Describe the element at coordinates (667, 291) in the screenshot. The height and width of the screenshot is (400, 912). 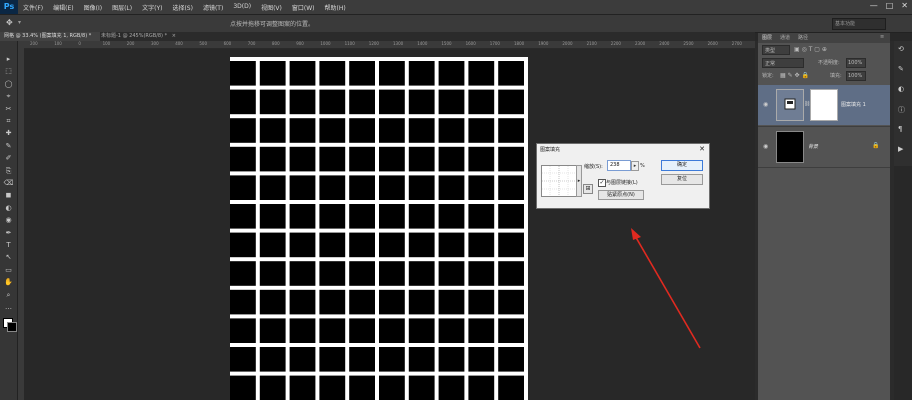
I see `annotation-arrow-line` at that location.